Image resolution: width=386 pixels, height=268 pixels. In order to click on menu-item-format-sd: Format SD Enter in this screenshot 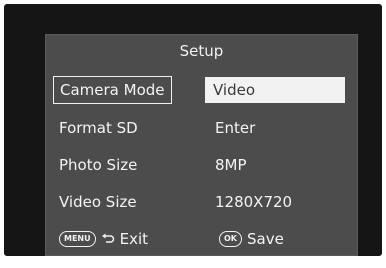, I will do `click(201, 128)`.